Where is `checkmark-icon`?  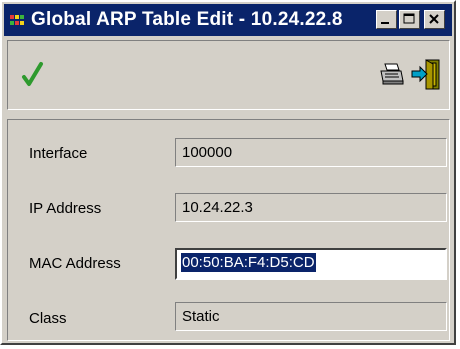 checkmark-icon is located at coordinates (32, 74).